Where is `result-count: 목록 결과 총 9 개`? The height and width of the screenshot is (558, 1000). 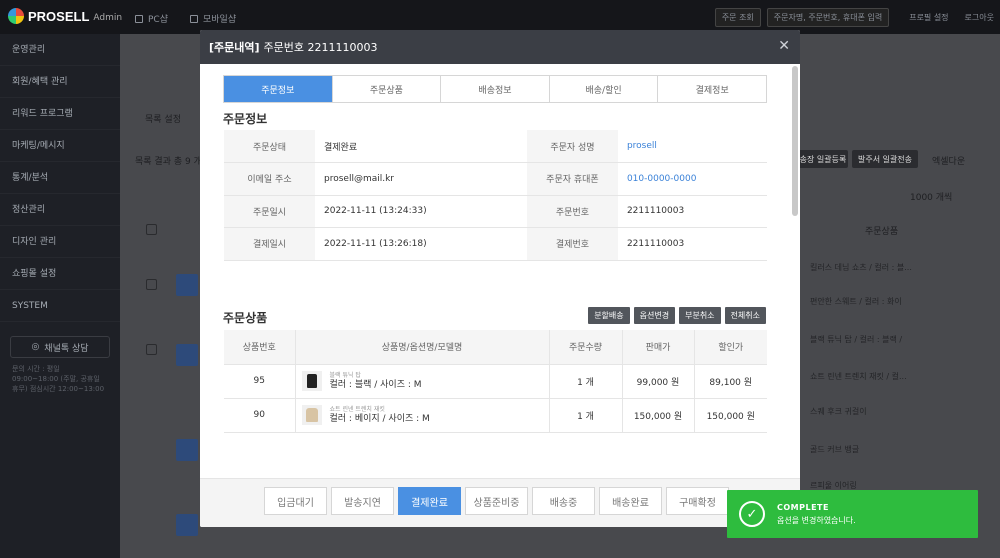 result-count: 목록 결과 총 9 개 is located at coordinates (168, 162).